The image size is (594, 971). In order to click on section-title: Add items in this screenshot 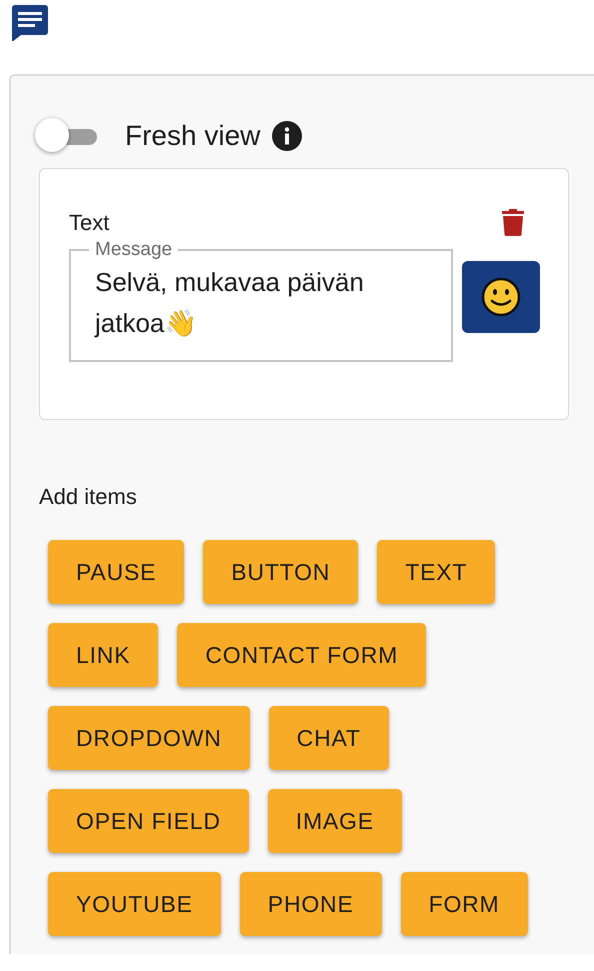, I will do `click(88, 497)`.